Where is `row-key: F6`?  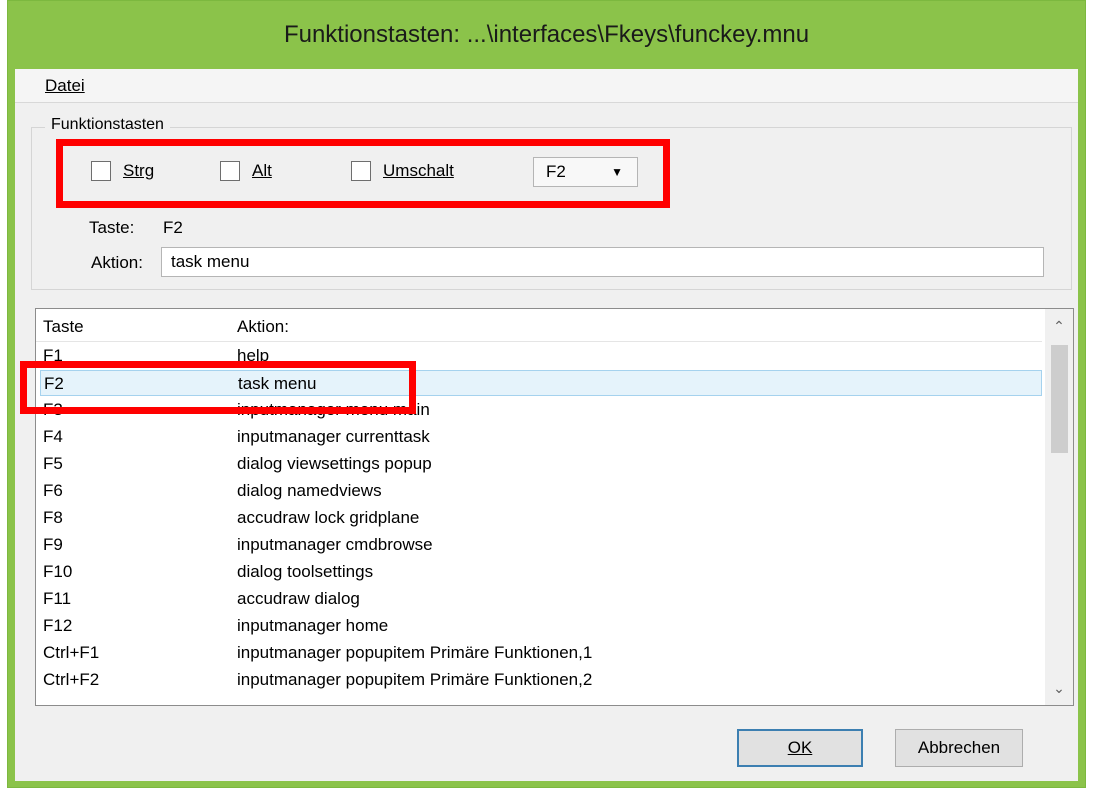 row-key: F6 is located at coordinates (53, 490).